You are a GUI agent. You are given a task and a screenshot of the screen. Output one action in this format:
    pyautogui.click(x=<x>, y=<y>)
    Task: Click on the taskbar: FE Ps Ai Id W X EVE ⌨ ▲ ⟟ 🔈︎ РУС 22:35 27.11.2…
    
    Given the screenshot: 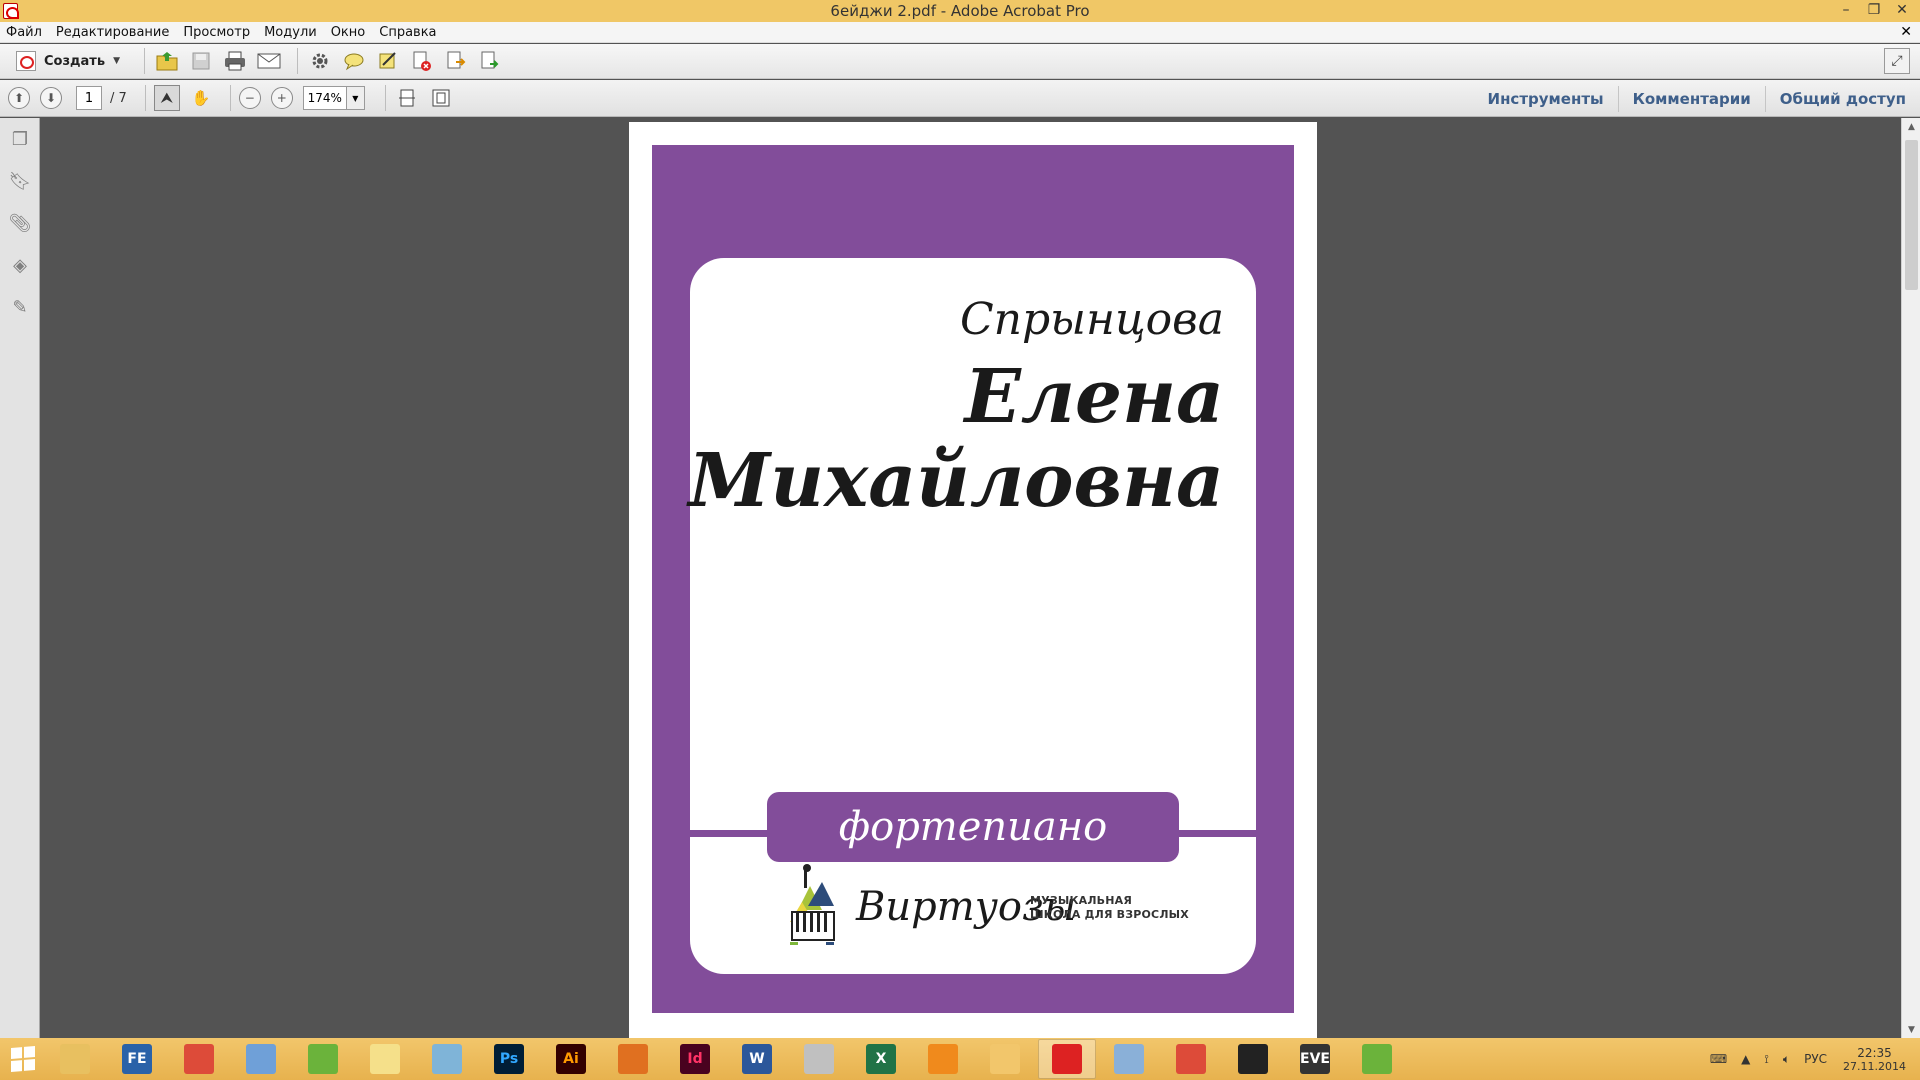 What is the action you would take?
    pyautogui.click(x=960, y=1059)
    